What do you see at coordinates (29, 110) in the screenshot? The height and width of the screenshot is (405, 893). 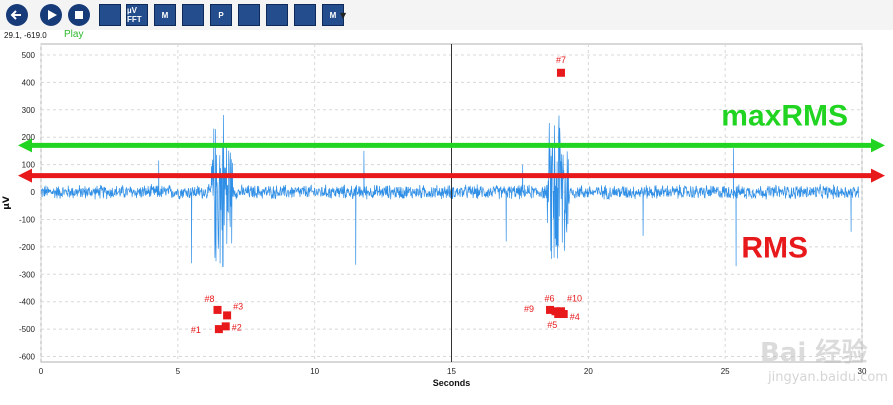 I see `y-tick-label: 300` at bounding box center [29, 110].